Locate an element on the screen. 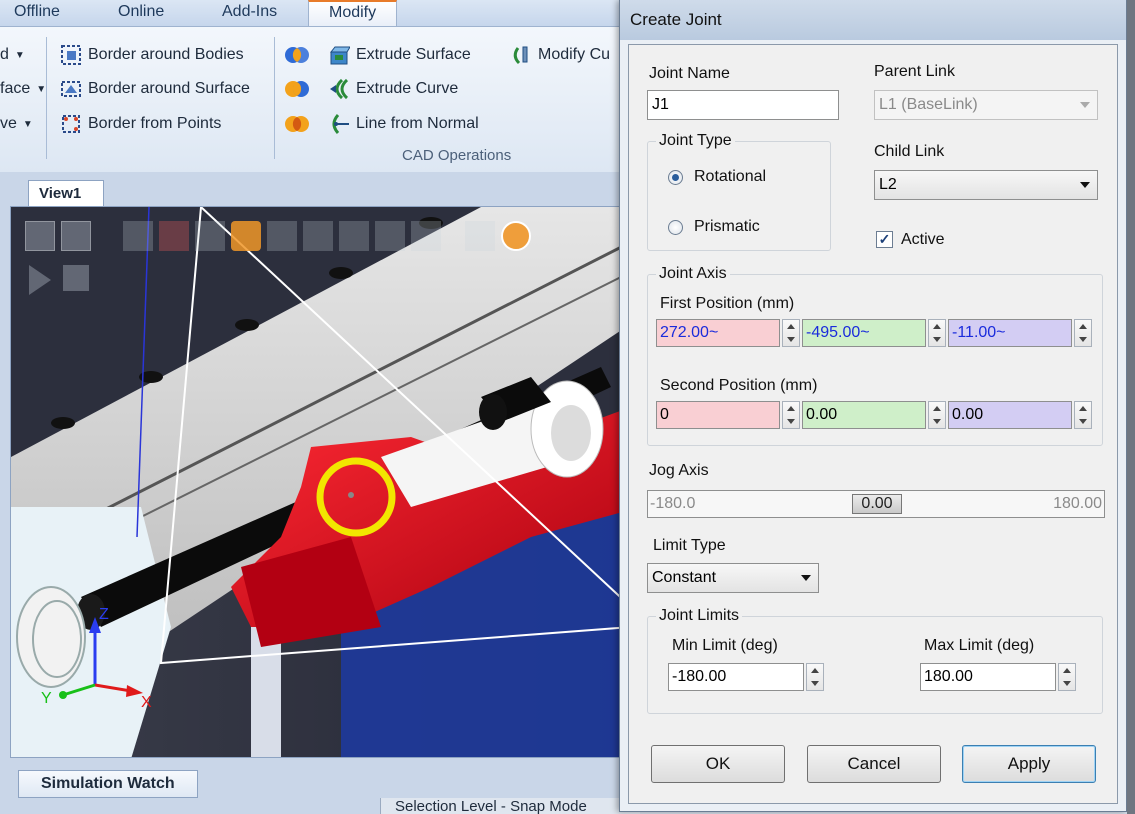 The width and height of the screenshot is (1135, 814). ribbon-dropdown-3: ve ▼ is located at coordinates (16, 124).